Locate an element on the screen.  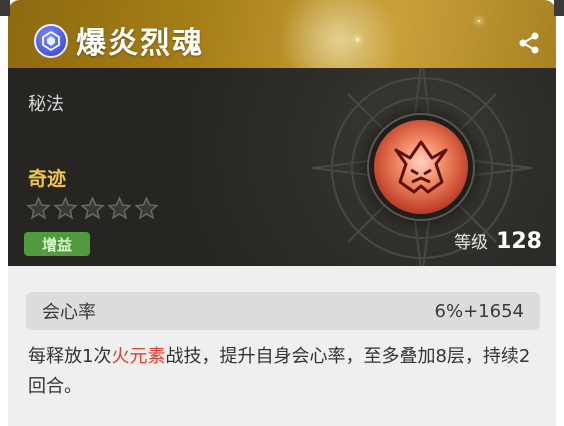
stat-value: 6%+1654 is located at coordinates (479, 311).